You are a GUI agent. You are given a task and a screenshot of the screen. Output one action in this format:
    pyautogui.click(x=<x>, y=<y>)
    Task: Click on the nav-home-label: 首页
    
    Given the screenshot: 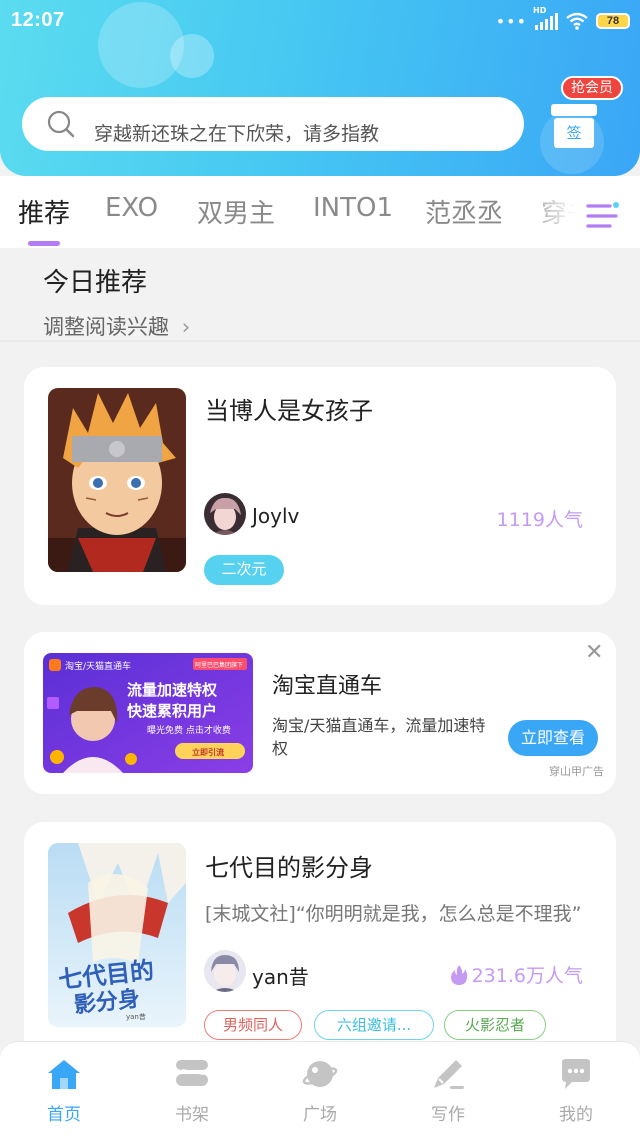 What is the action you would take?
    pyautogui.click(x=64, y=1115)
    